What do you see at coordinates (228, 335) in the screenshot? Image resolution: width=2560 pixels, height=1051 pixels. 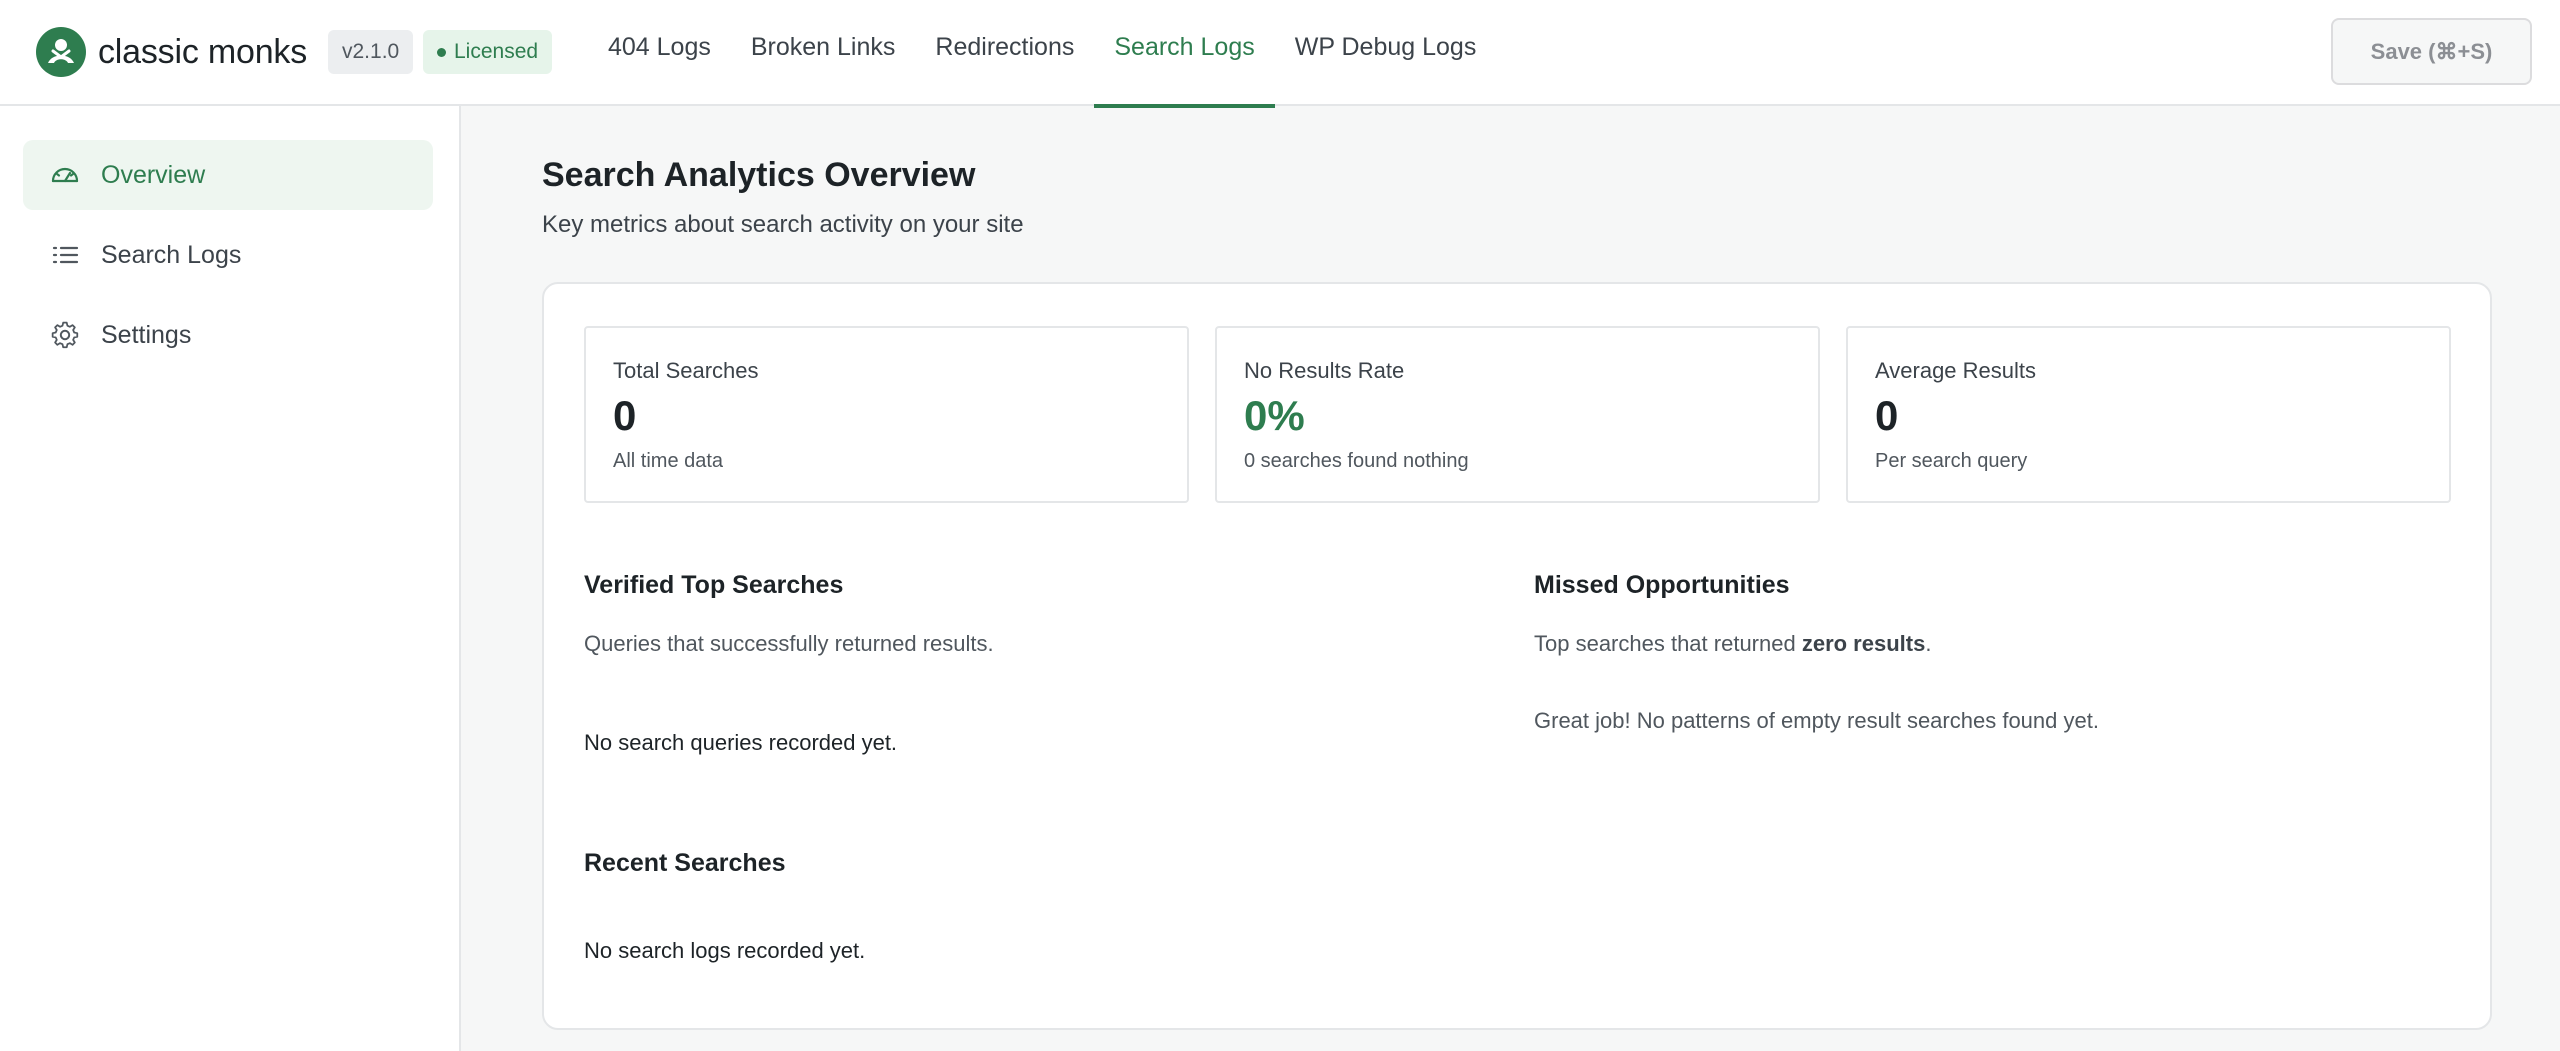 I see `sidebar-item-settings: Settings` at bounding box center [228, 335].